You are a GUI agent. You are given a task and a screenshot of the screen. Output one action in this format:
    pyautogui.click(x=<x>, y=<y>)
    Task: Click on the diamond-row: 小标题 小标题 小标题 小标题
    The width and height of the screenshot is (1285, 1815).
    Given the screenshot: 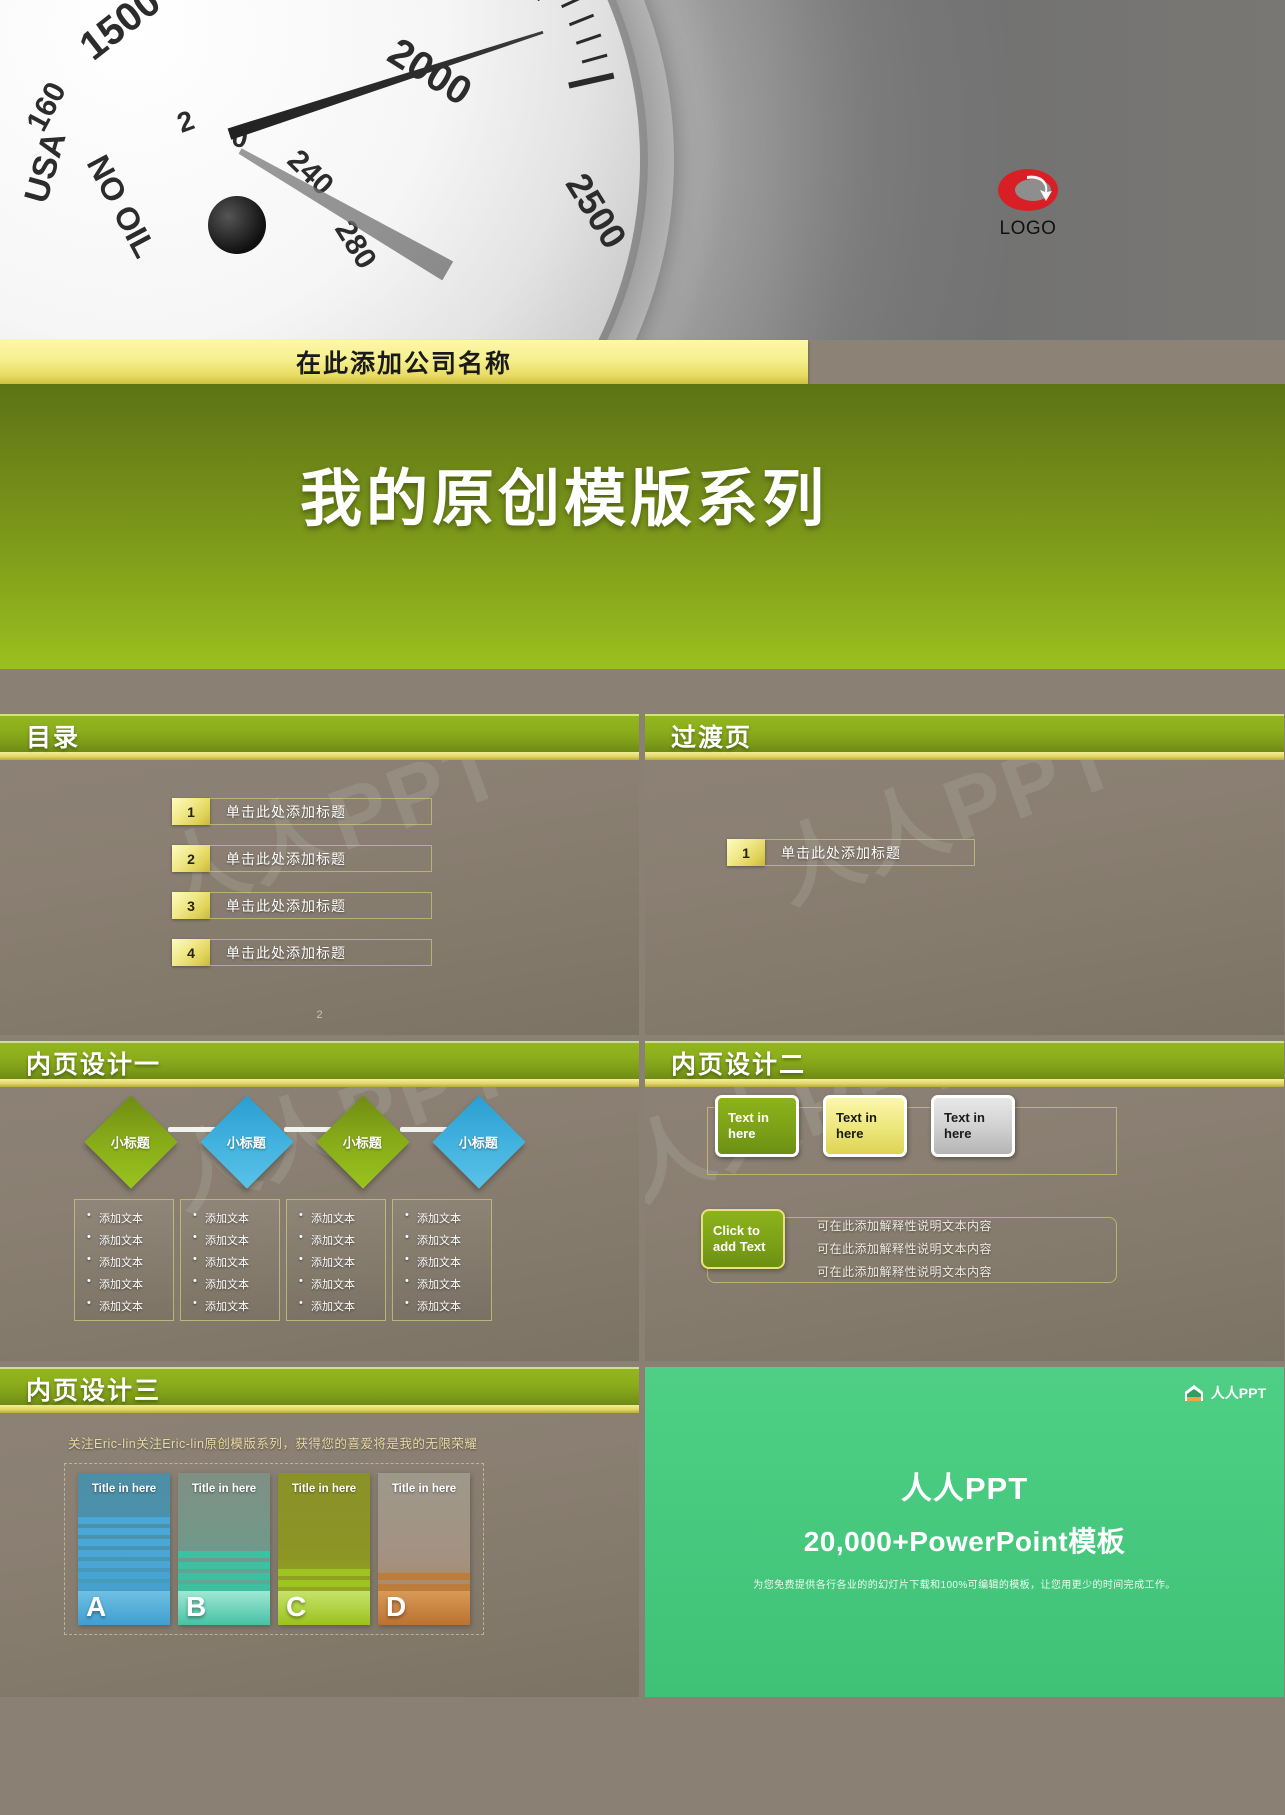 What is the action you would take?
    pyautogui.click(x=319, y=1142)
    